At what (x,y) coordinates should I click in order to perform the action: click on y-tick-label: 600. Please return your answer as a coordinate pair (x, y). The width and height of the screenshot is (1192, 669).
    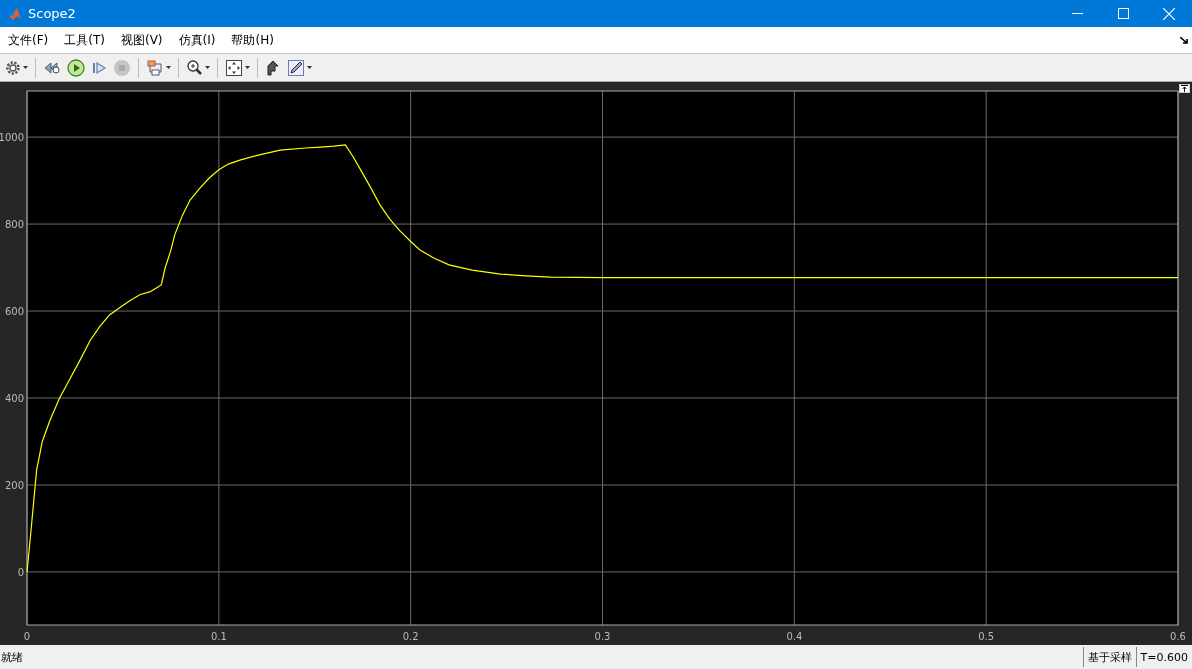
    Looking at the image, I should click on (14, 312).